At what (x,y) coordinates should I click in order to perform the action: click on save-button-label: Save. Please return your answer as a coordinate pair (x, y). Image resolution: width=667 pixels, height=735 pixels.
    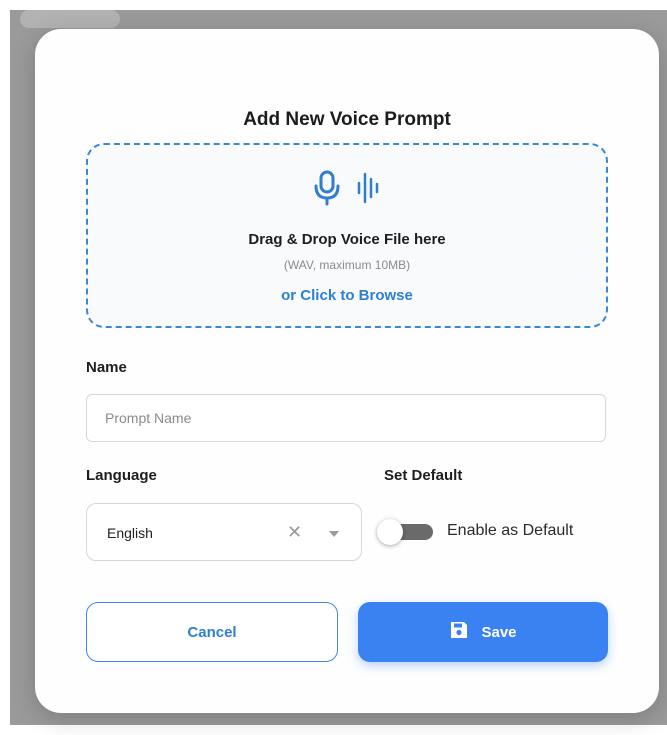
    Looking at the image, I should click on (499, 632).